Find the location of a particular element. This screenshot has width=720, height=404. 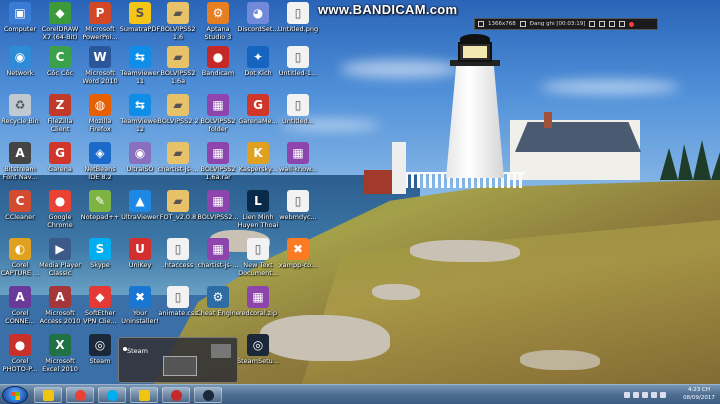

powerpoint-icon: P is located at coordinates (100, 13).